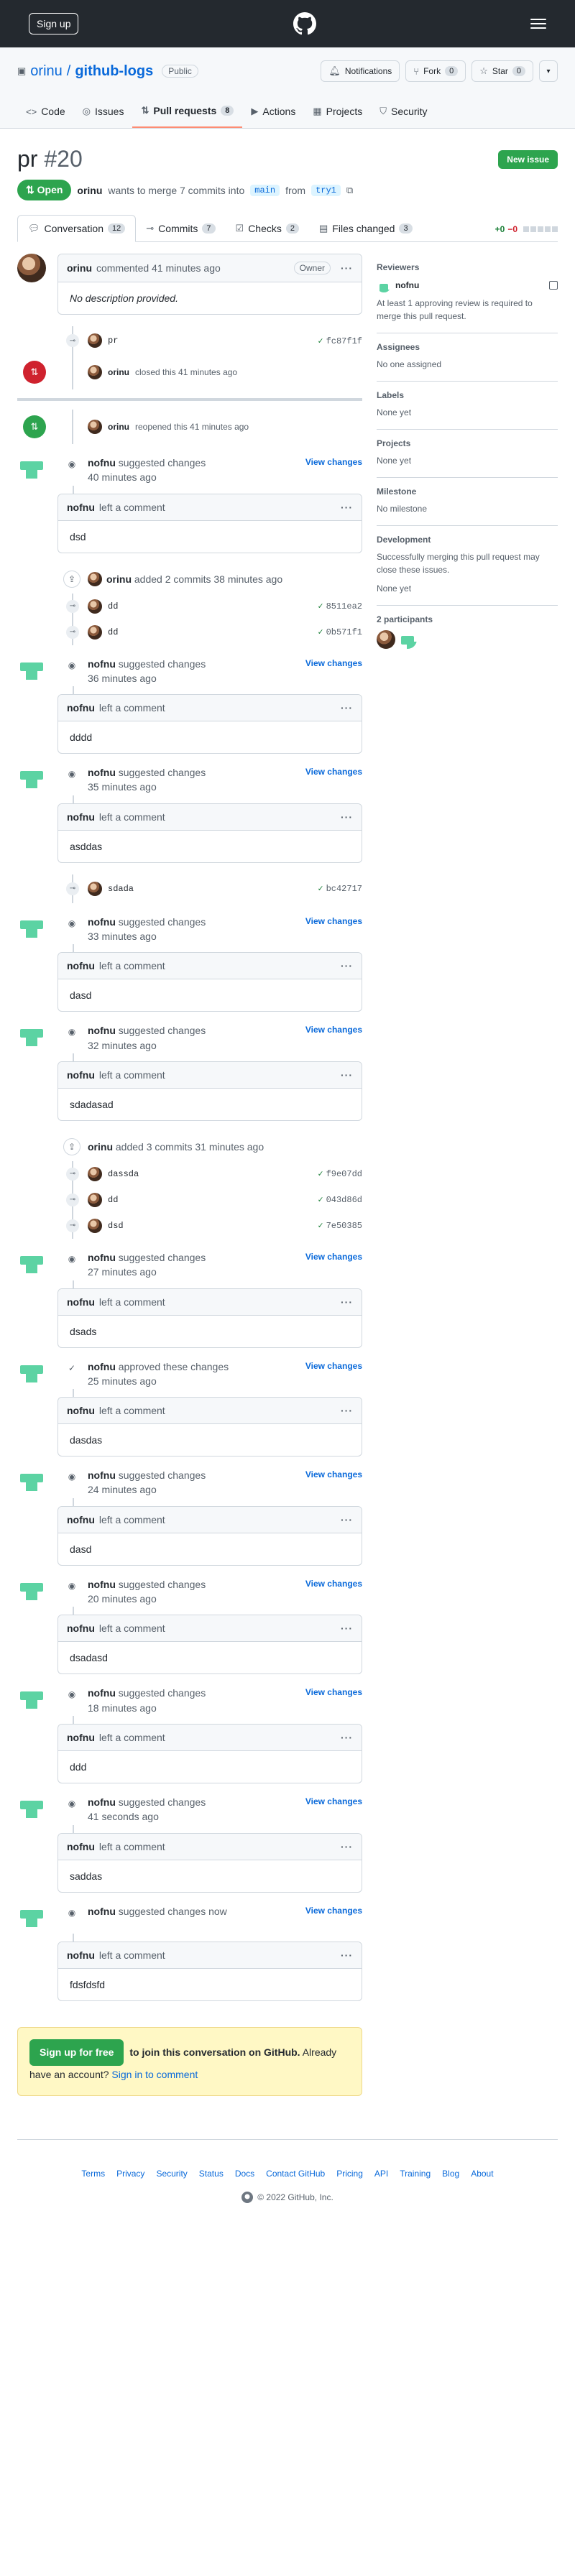 The width and height of the screenshot is (575, 2576). What do you see at coordinates (79, 268) in the screenshot?
I see `comment-author: orinu` at bounding box center [79, 268].